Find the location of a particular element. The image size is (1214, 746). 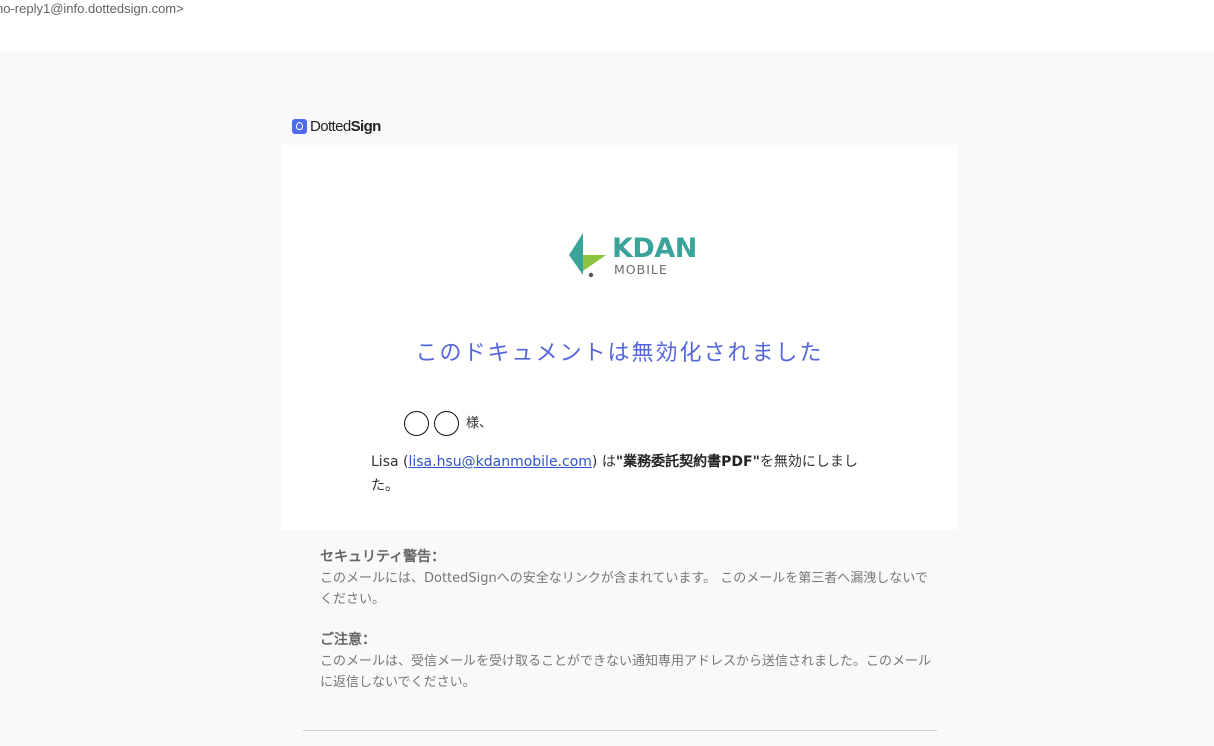

dottedsign-brand: DottedSign is located at coordinates (336, 126).